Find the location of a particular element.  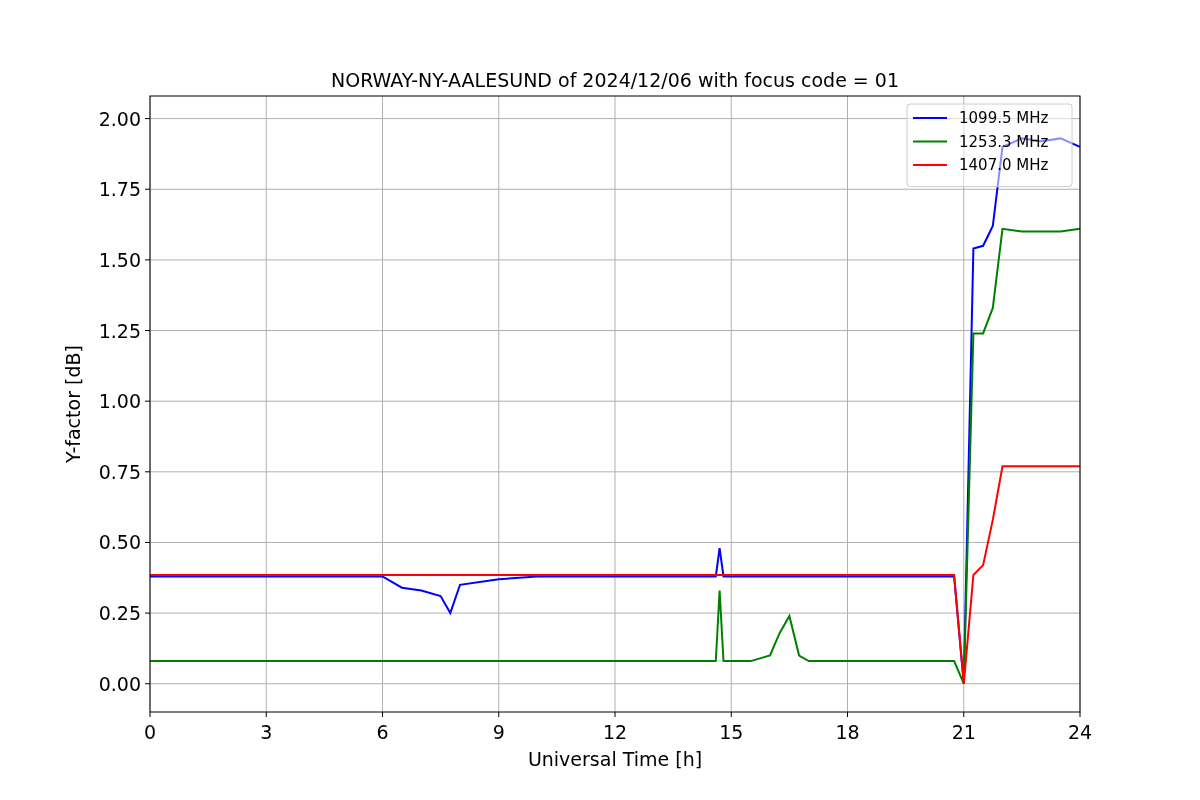

x-tick-label: 9 is located at coordinates (498, 732).